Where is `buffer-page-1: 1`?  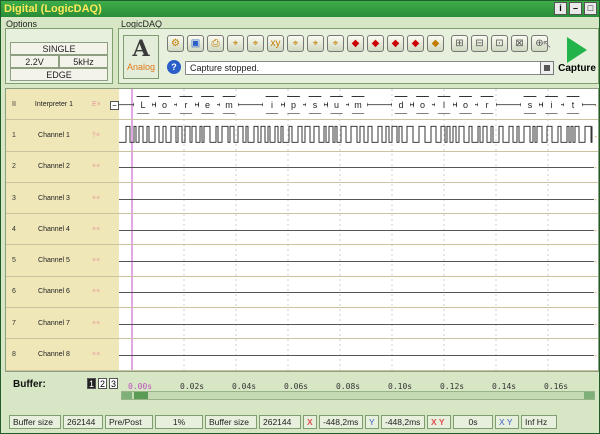 buffer-page-1: 1 is located at coordinates (91, 383).